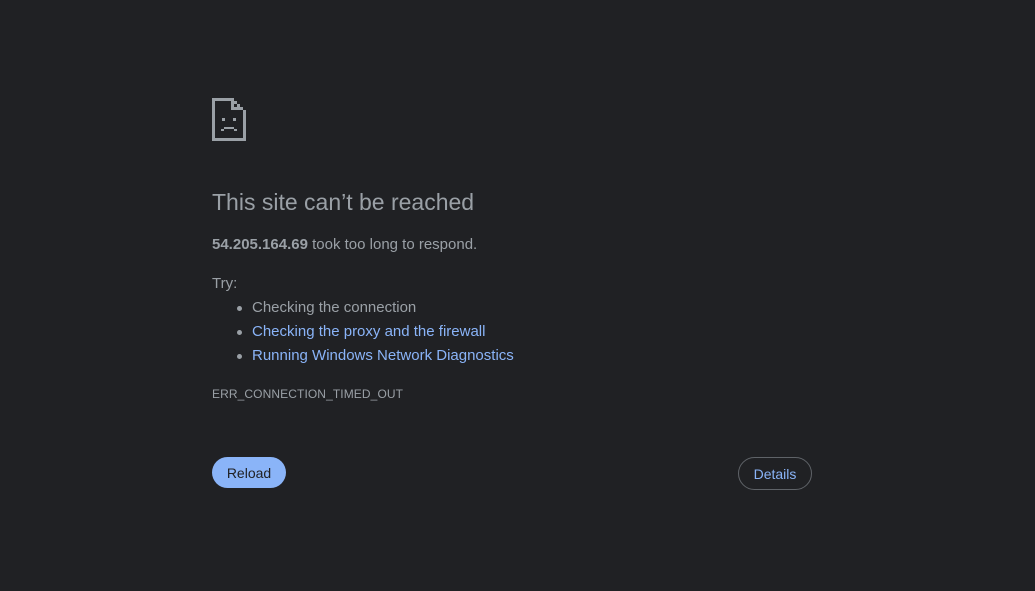 This screenshot has height=591, width=1035. What do you see at coordinates (343, 202) in the screenshot?
I see `error-title: This site can’t be reached` at bounding box center [343, 202].